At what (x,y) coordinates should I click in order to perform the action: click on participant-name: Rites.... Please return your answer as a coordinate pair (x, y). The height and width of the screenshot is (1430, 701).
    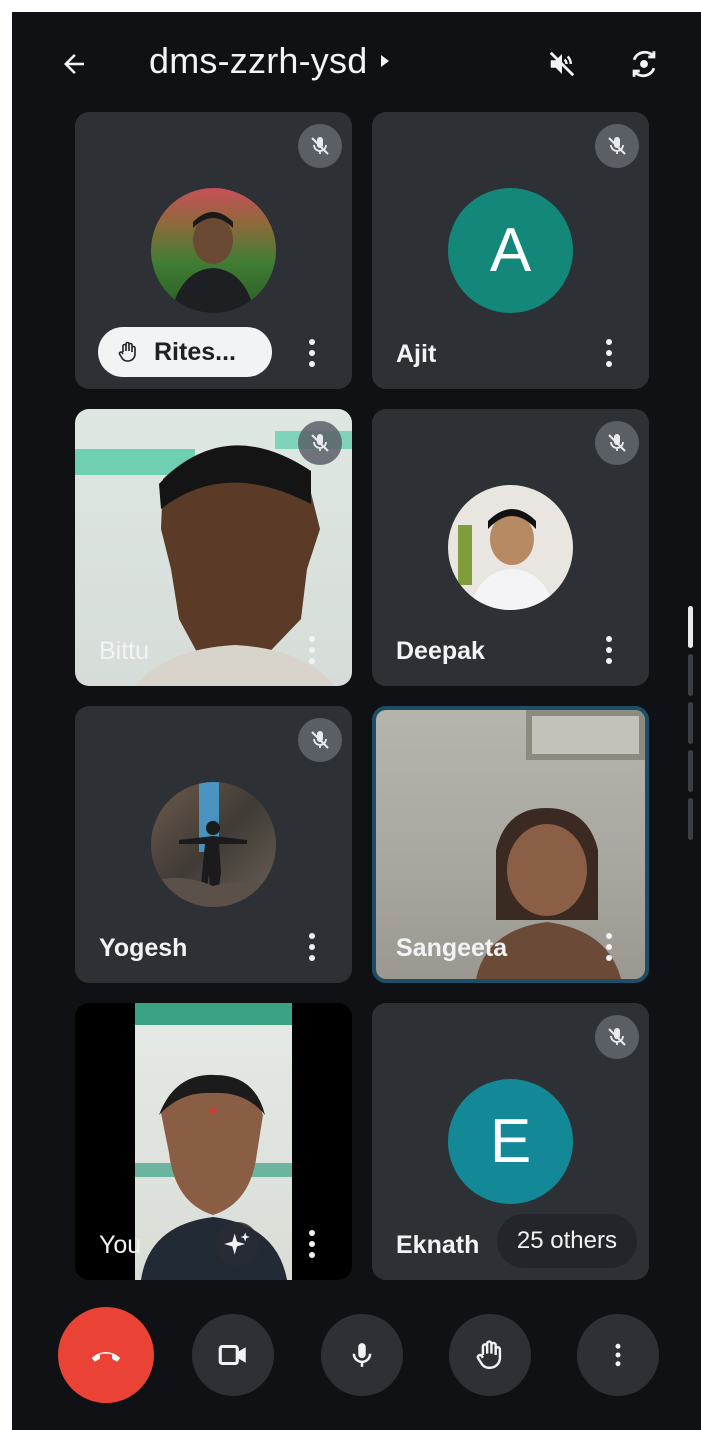
    Looking at the image, I should click on (195, 351).